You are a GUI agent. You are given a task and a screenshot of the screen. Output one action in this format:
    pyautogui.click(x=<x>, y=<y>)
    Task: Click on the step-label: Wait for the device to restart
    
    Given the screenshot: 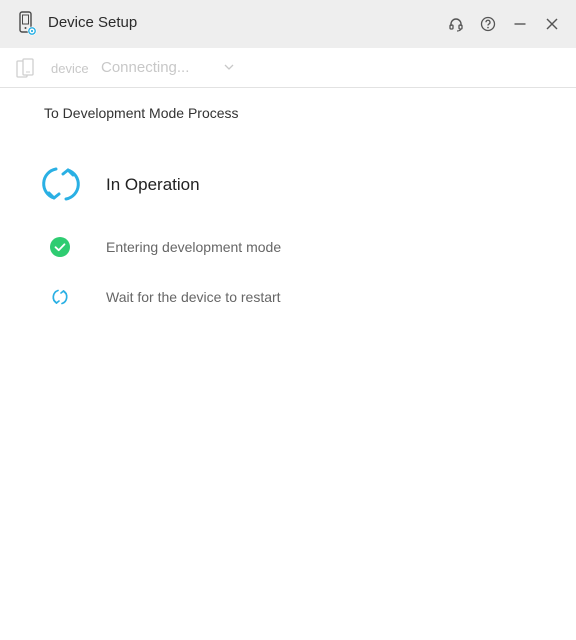 What is the action you would take?
    pyautogui.click(x=193, y=297)
    